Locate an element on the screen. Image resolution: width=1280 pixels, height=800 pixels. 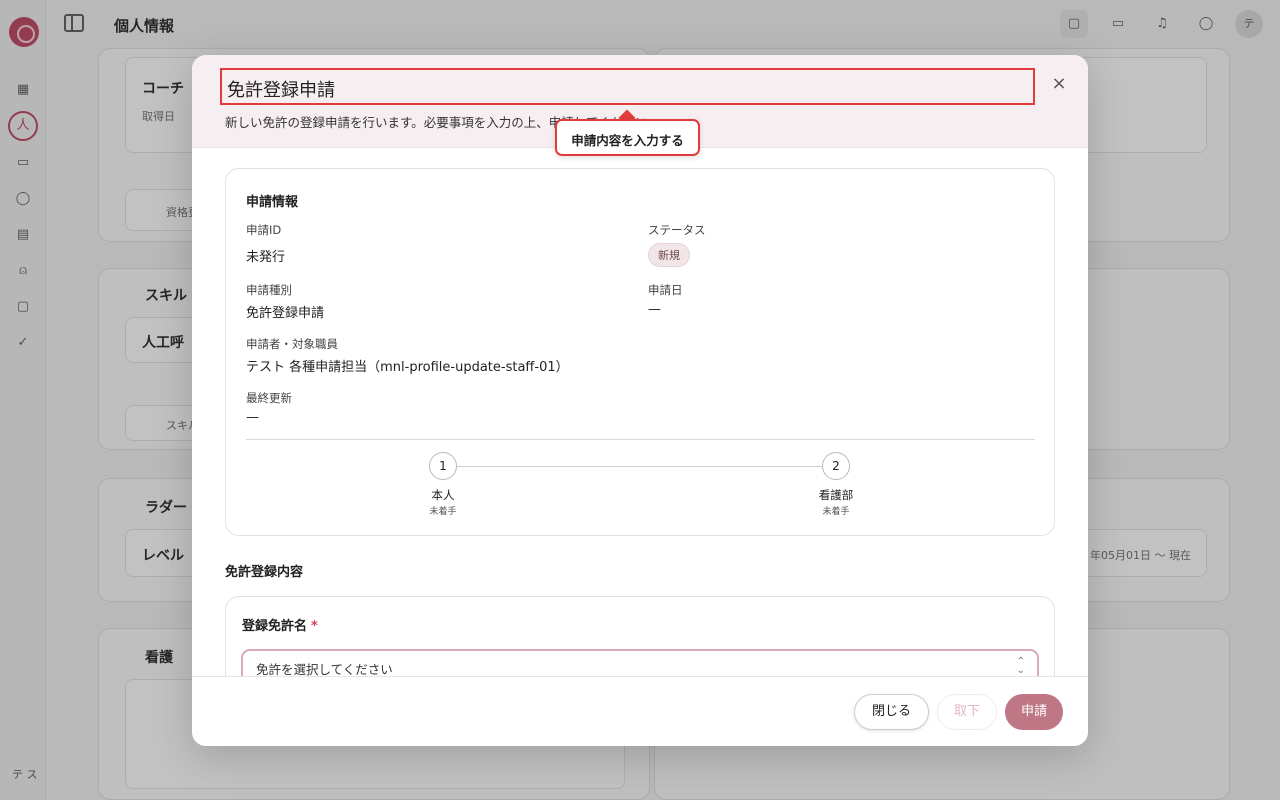
modal-title-highlight: 免許登録申請 is located at coordinates (627, 86).